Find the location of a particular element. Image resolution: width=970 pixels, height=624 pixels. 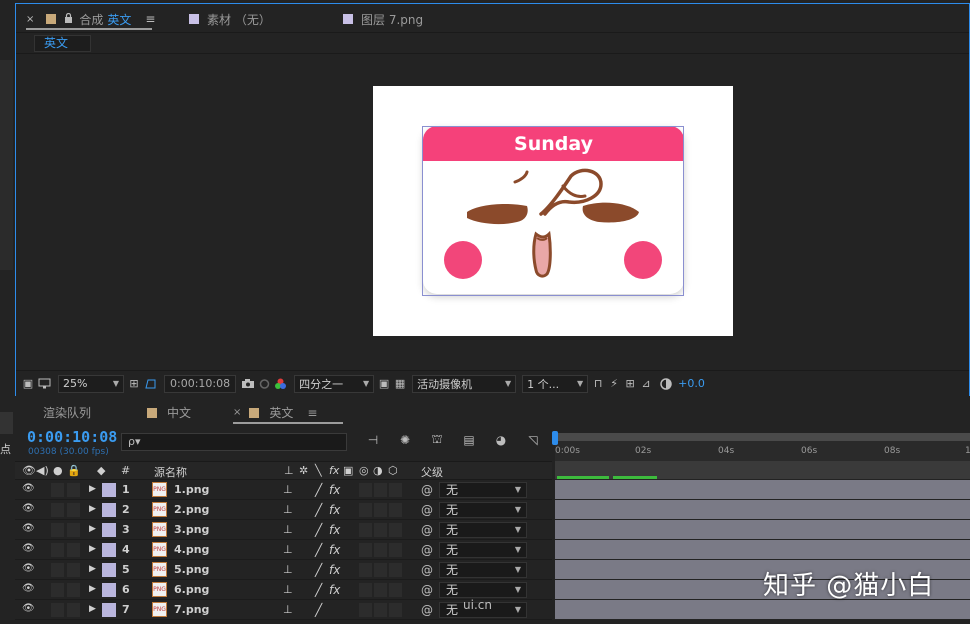

motion-blur-header-icon: ◎ is located at coordinates (364, 470).